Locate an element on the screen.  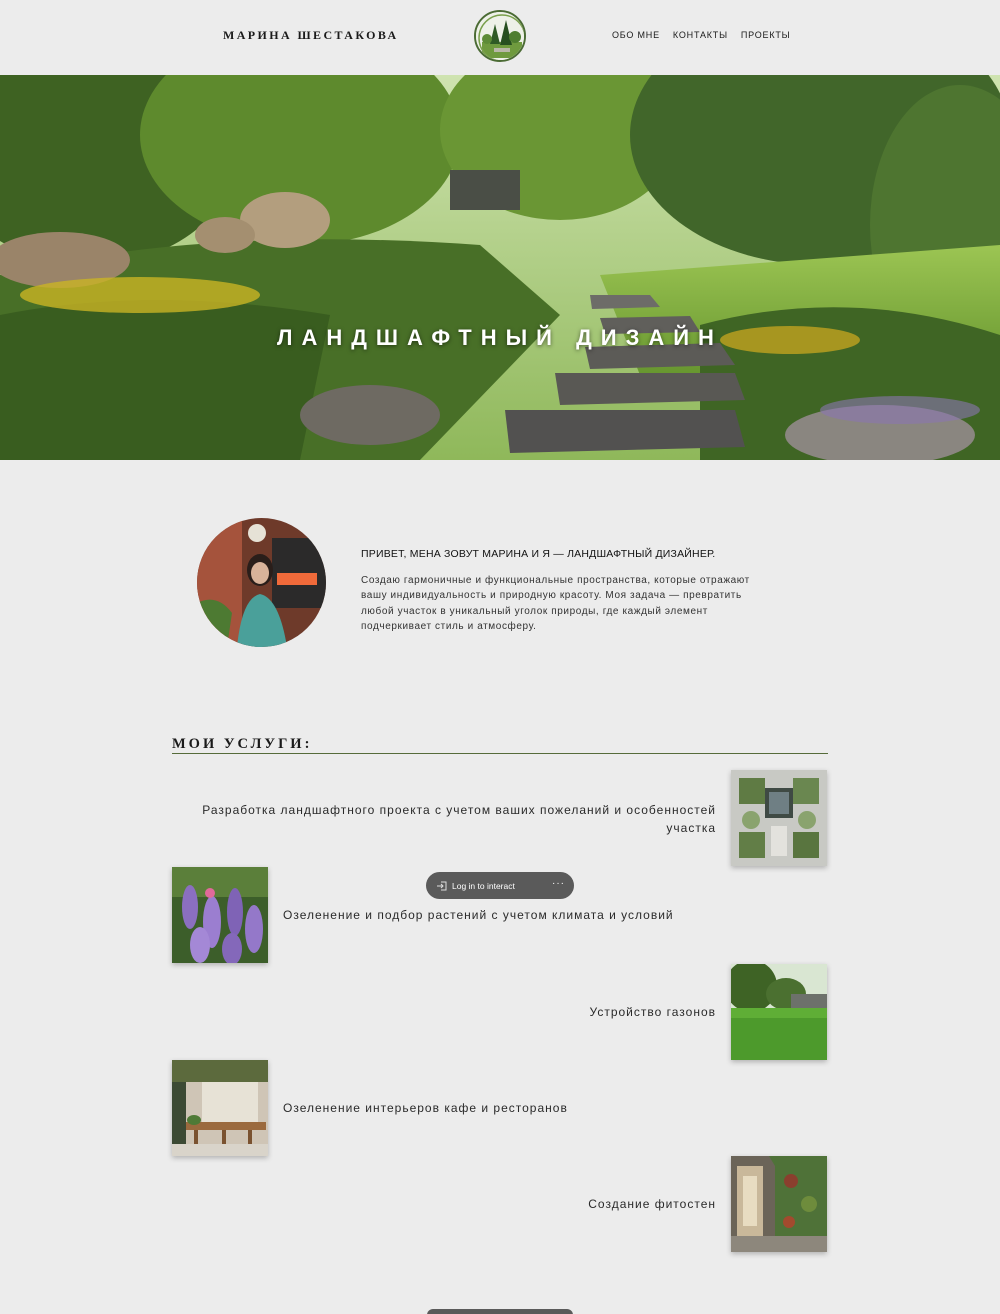
service-text-green-walls: Создание фитостен is located at coordinates (652, 1204).